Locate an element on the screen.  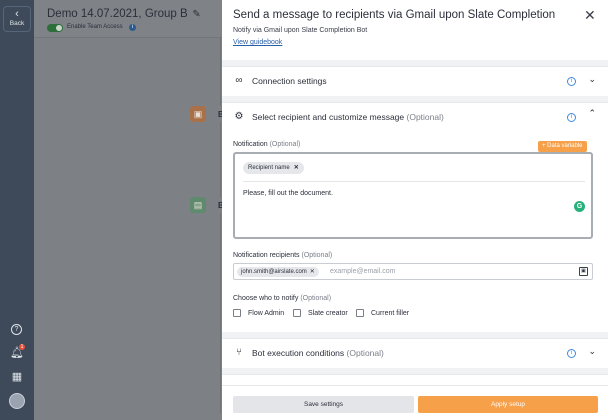
document-icon: ▤ is located at coordinates (198, 205).